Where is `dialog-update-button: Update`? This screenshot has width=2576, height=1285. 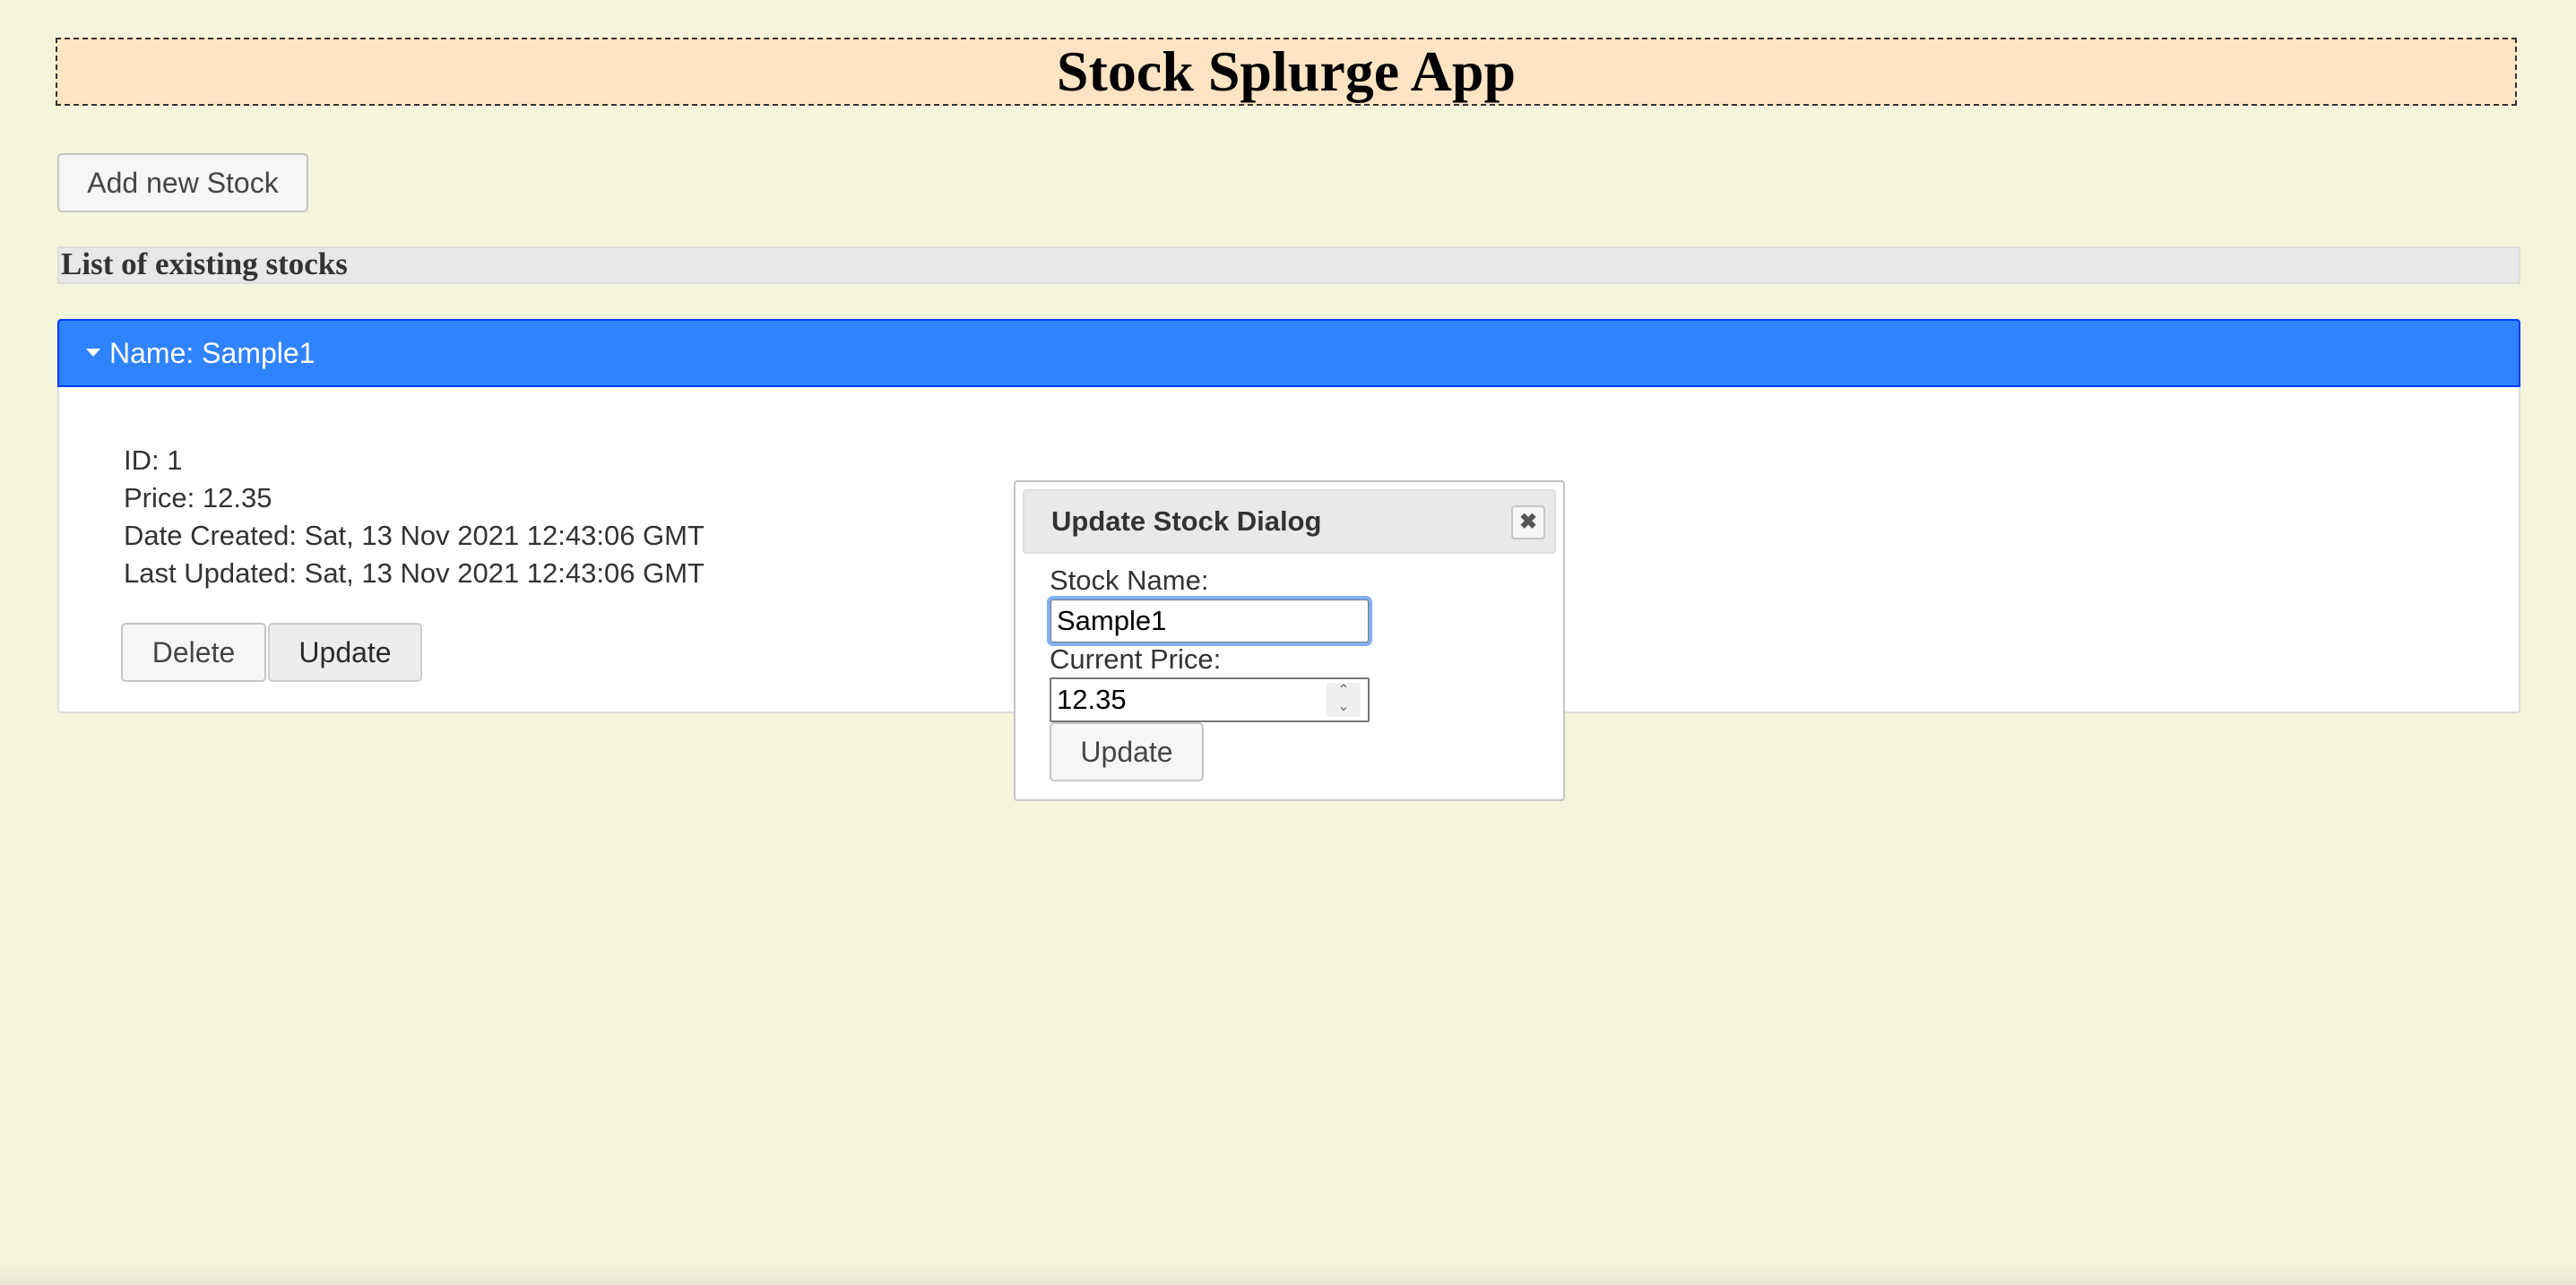
dialog-update-button: Update is located at coordinates (1127, 752).